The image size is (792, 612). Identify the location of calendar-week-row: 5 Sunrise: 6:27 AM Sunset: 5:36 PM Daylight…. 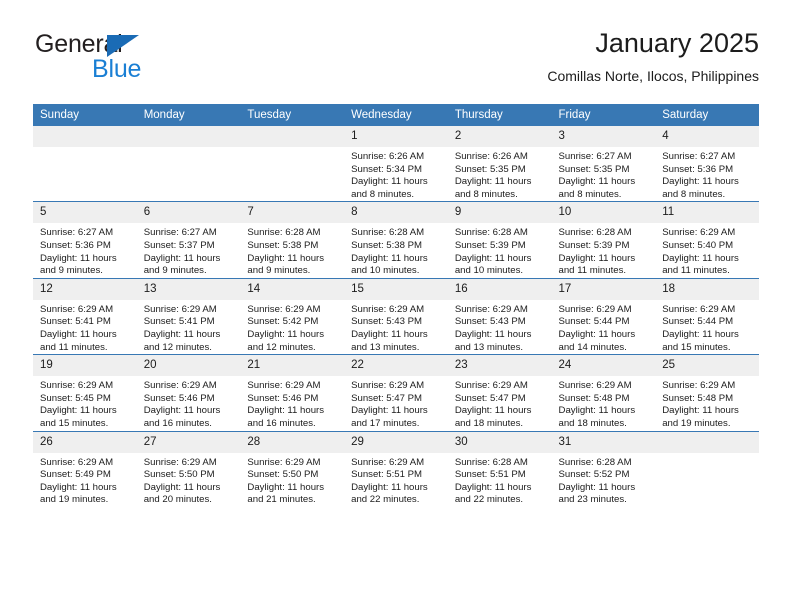
(396, 240).